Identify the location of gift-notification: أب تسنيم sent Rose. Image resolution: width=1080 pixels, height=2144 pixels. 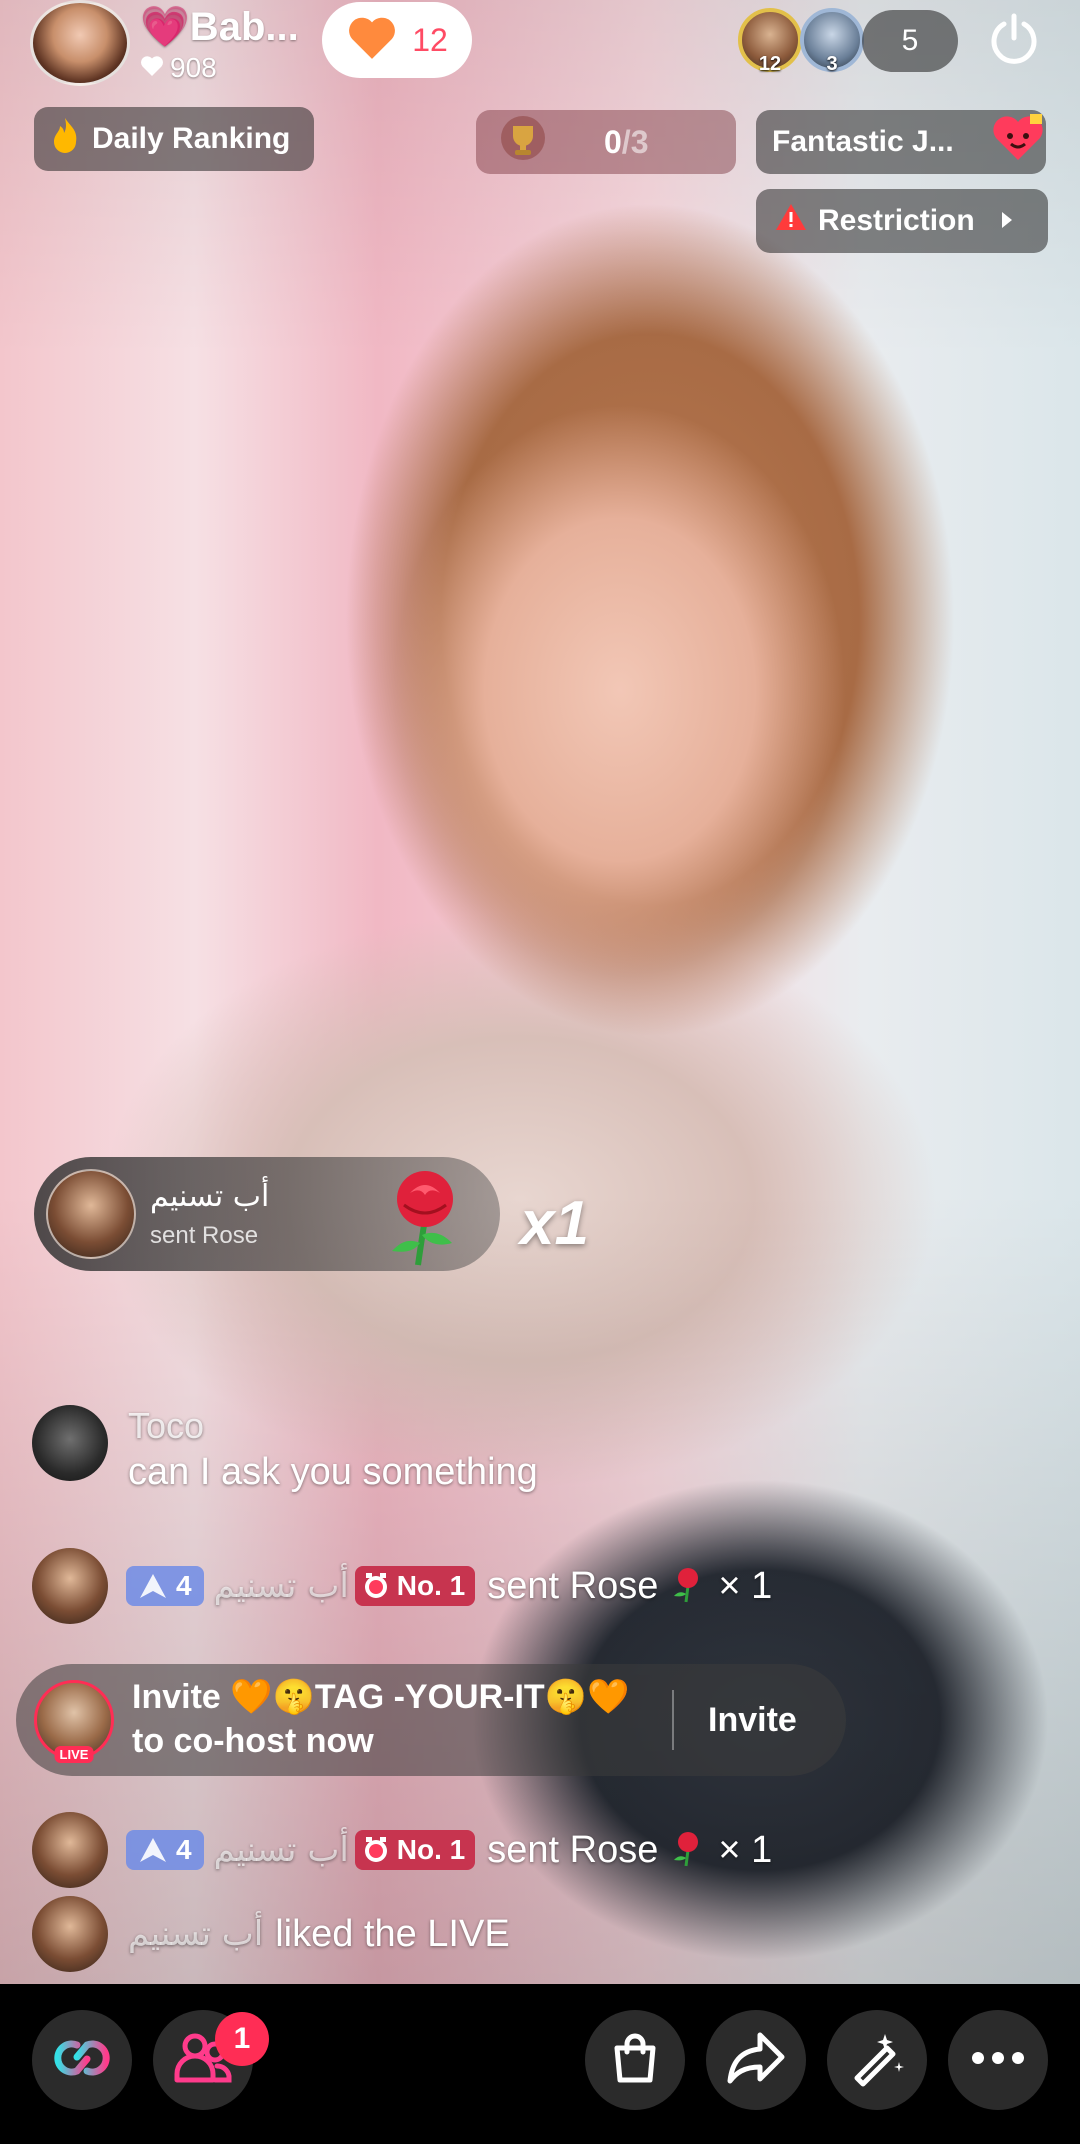
(267, 1214).